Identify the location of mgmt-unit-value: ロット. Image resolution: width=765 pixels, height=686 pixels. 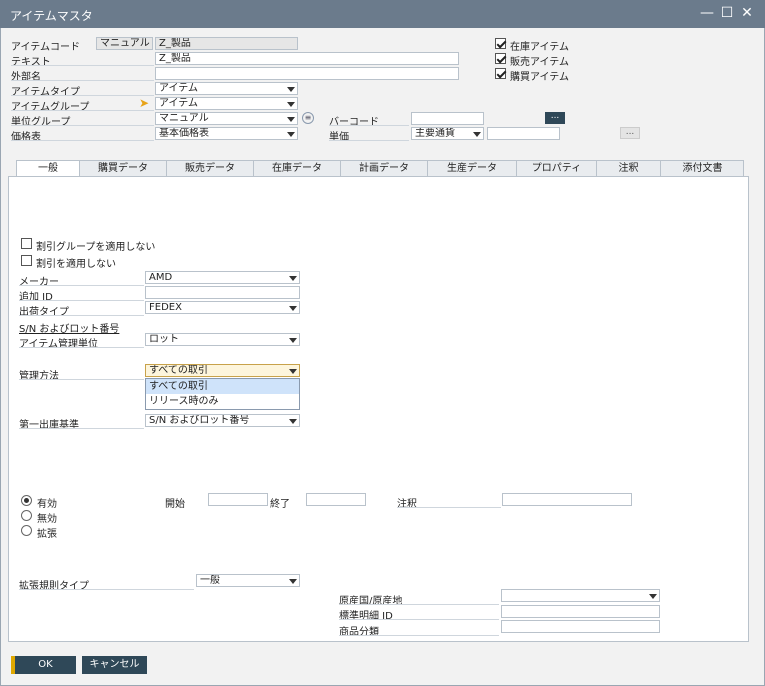
(164, 339).